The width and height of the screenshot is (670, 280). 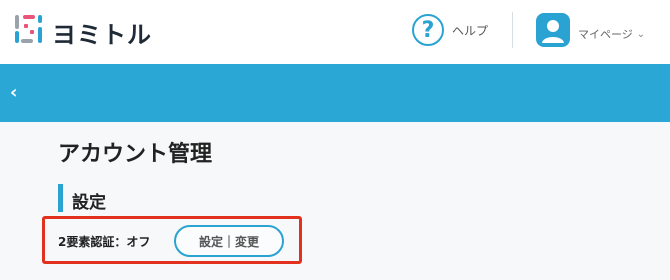 What do you see at coordinates (60, 198) in the screenshot?
I see `section-accent-bar` at bounding box center [60, 198].